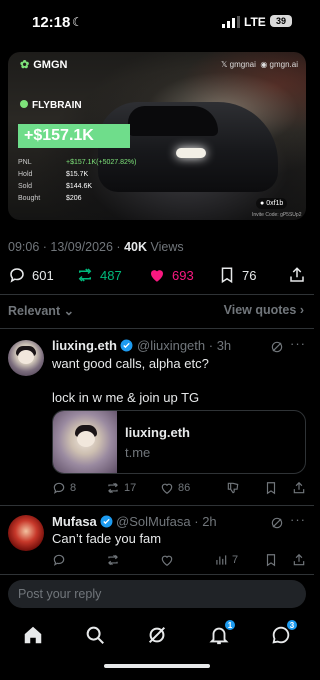  I want to click on reply-button, so click(61, 560).